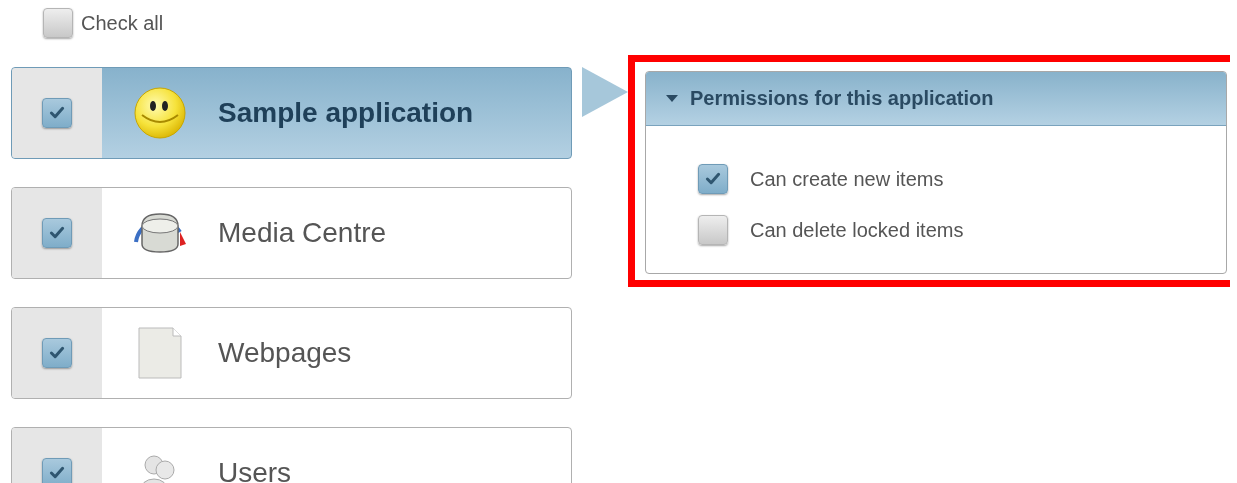 This screenshot has width=1237, height=483. What do you see at coordinates (672, 98) in the screenshot?
I see `caret-icon` at bounding box center [672, 98].